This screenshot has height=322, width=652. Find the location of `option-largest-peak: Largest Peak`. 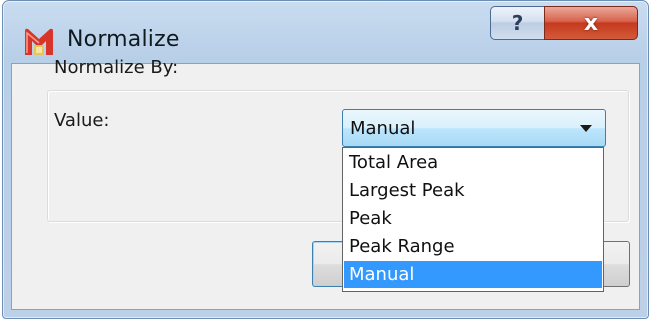

option-largest-peak: Largest Peak is located at coordinates (473, 190).